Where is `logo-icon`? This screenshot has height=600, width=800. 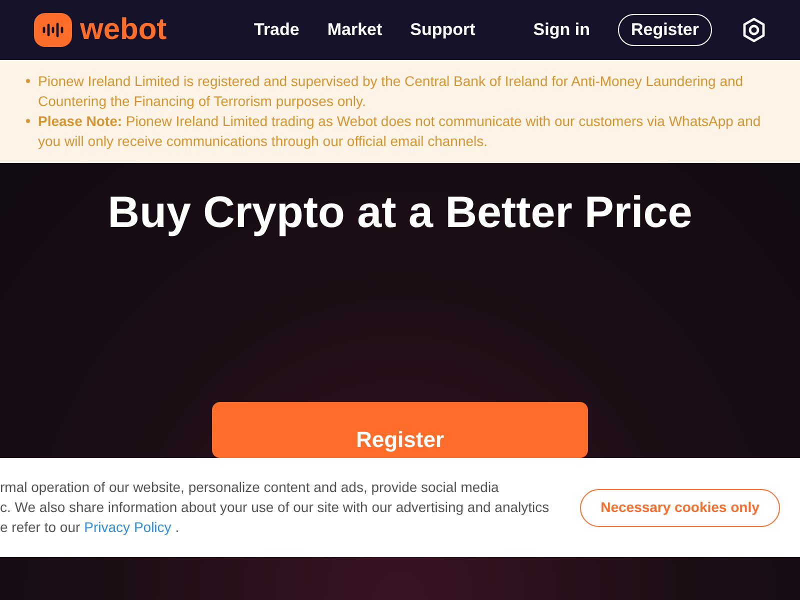
logo-icon is located at coordinates (53, 30).